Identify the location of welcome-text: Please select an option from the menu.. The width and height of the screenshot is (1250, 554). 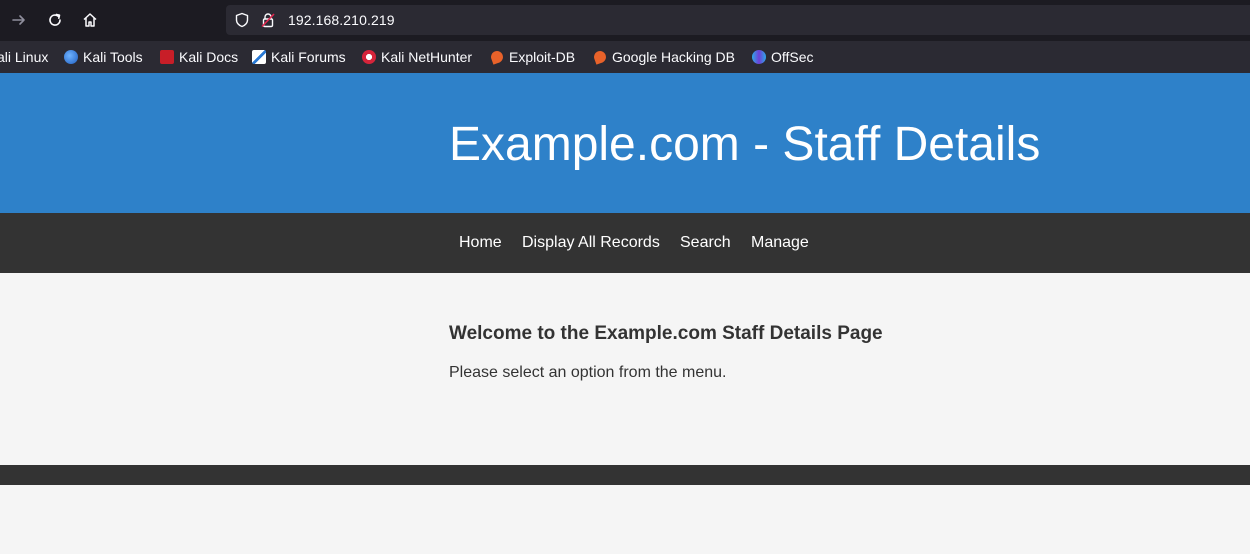
(588, 372).